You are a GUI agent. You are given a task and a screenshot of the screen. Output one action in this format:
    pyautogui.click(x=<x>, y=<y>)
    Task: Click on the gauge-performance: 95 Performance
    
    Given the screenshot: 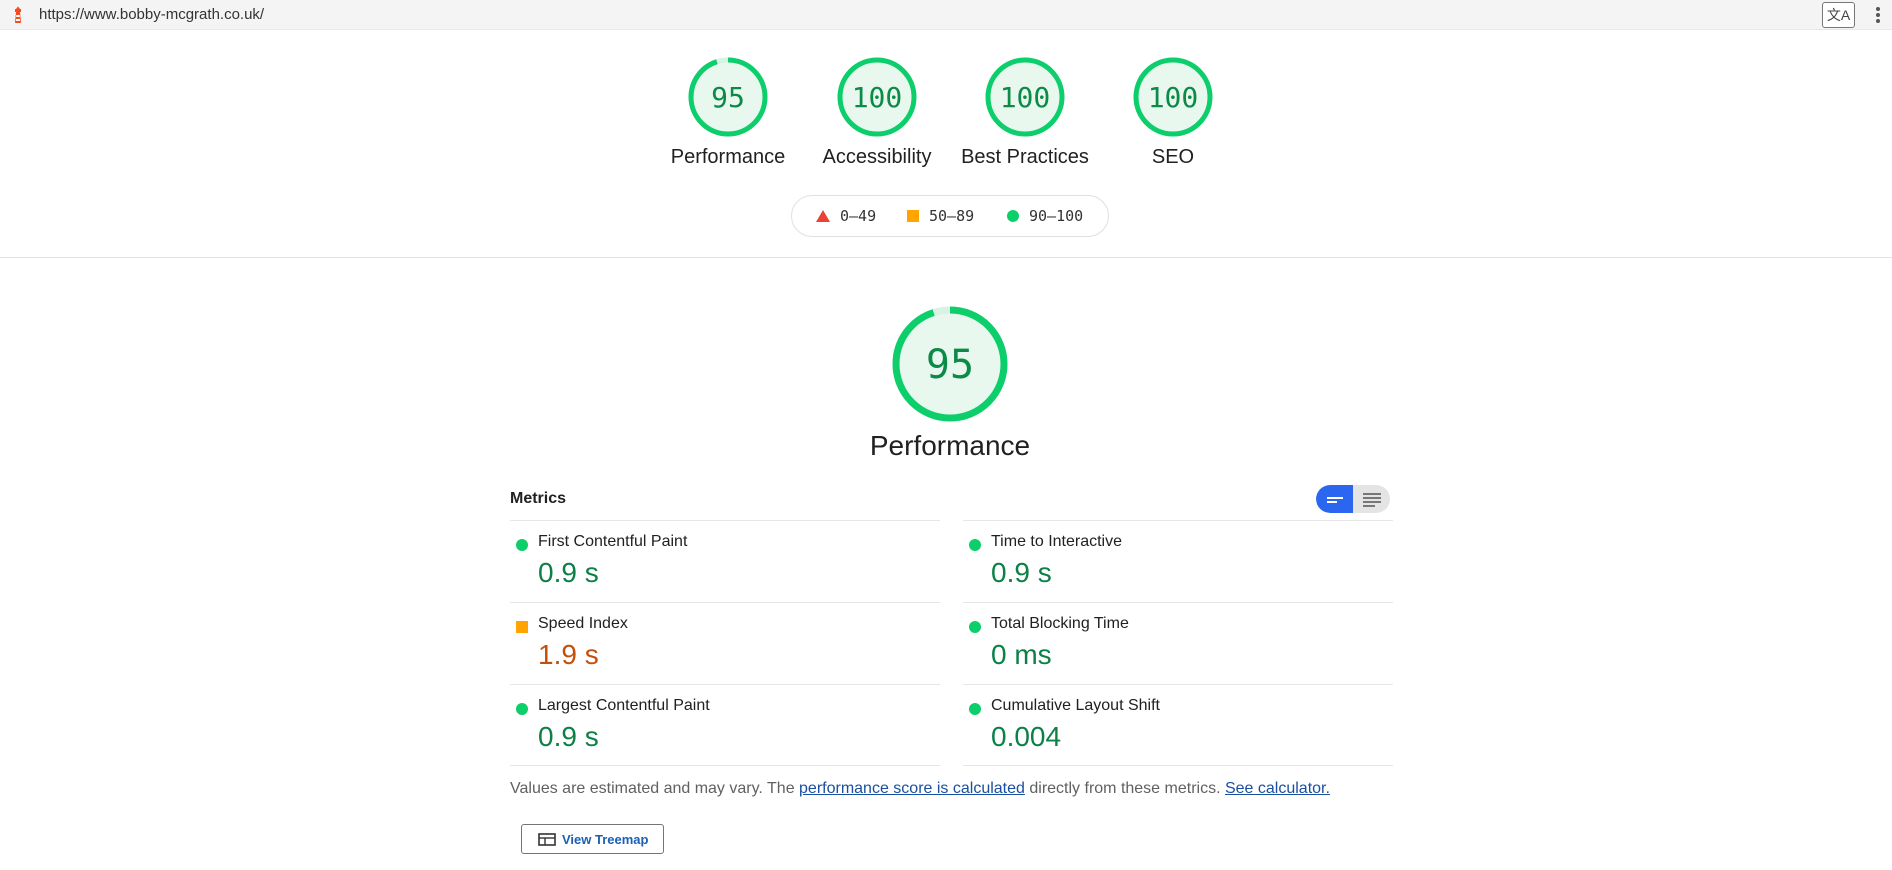 What is the action you would take?
    pyautogui.click(x=728, y=112)
    